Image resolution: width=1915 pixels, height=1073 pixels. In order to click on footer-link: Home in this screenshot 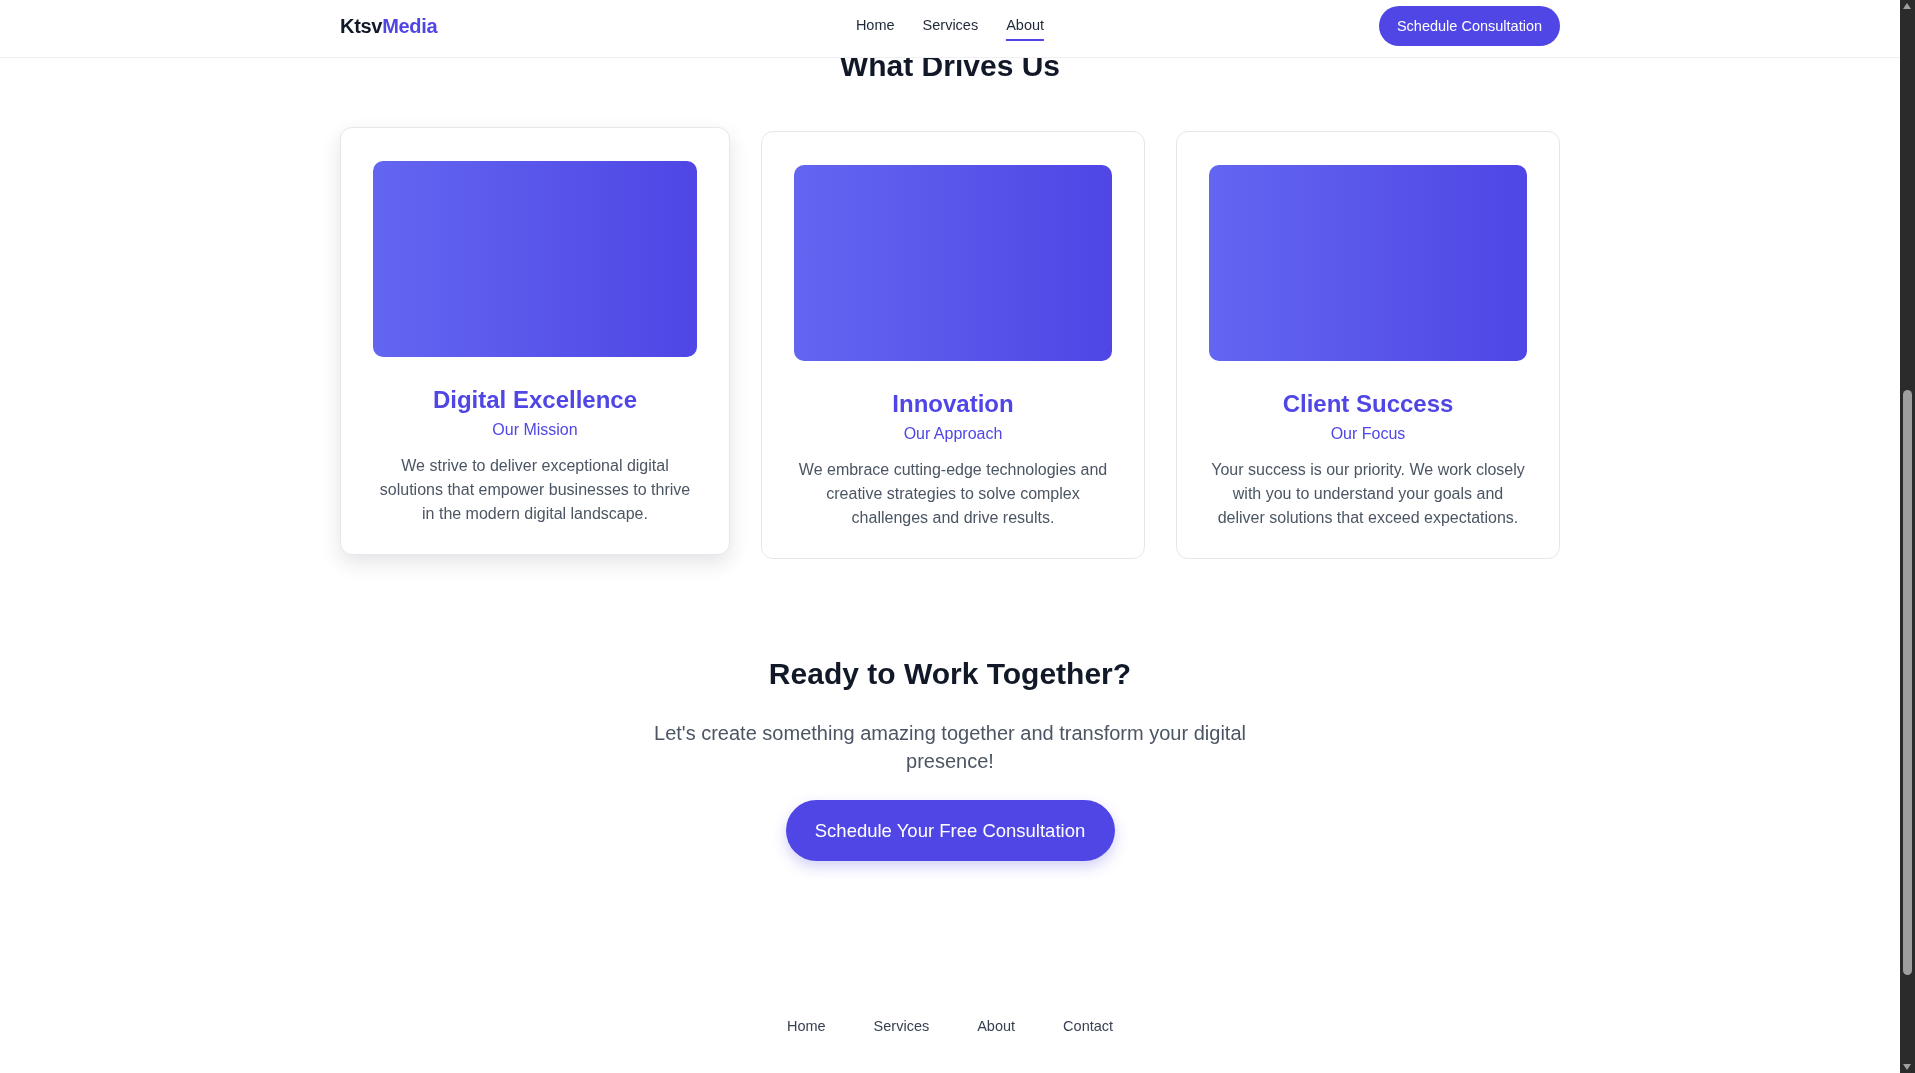, I will do `click(806, 1026)`.